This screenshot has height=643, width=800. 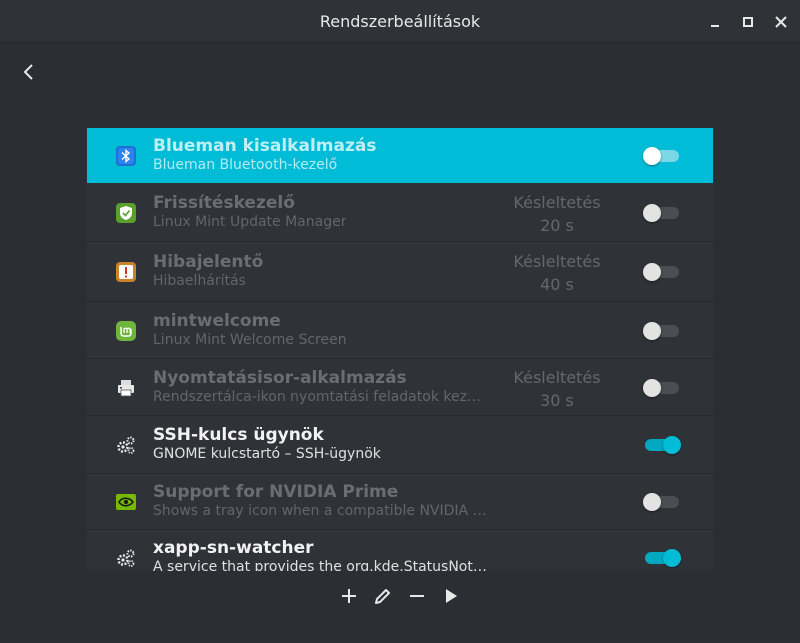 I want to click on minus-icon, so click(x=417, y=596).